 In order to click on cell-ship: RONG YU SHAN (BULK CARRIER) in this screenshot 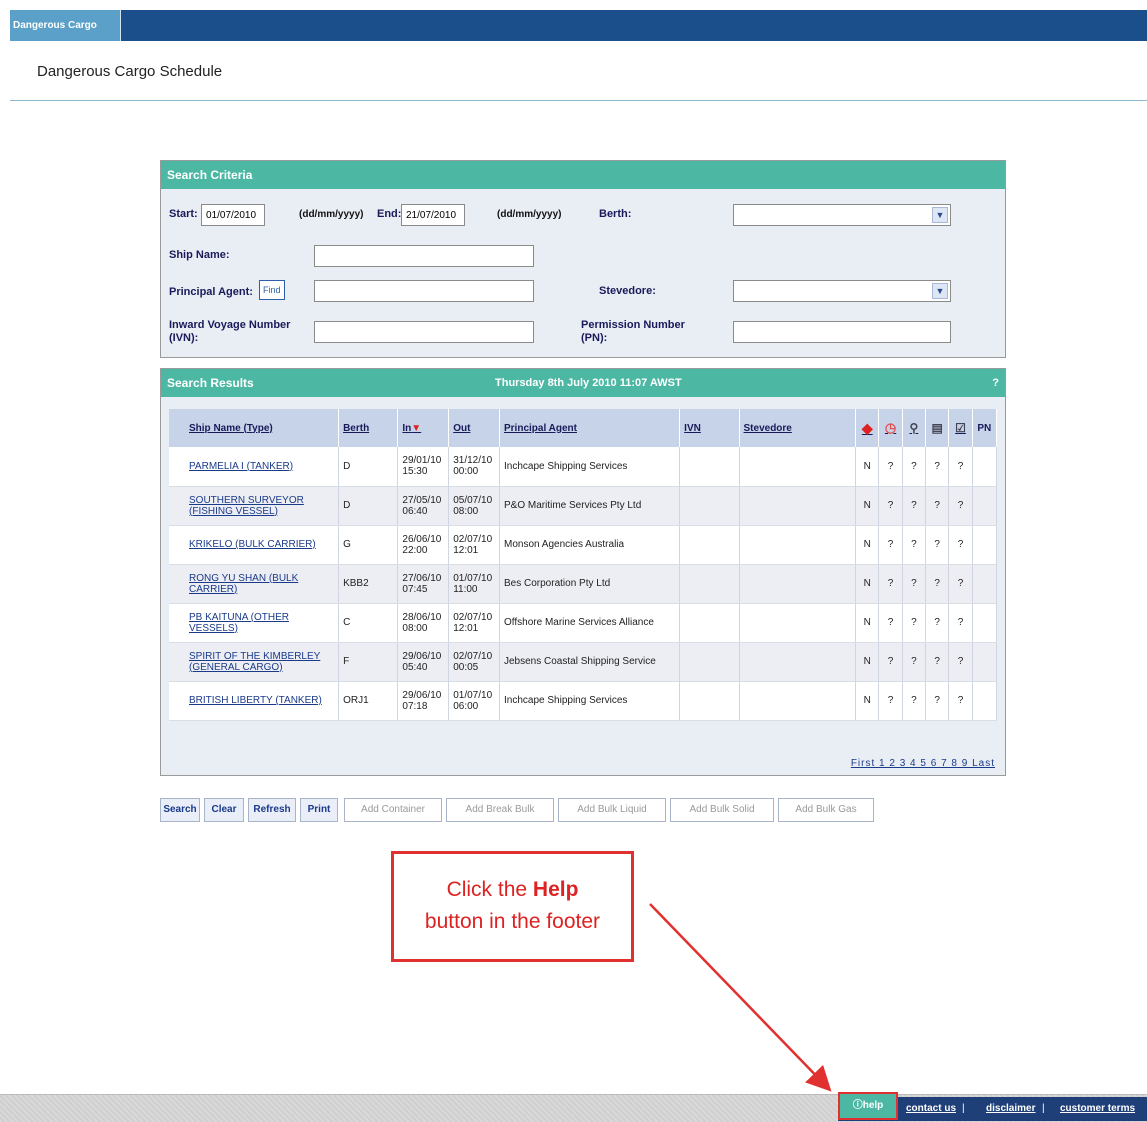, I will do `click(254, 584)`.